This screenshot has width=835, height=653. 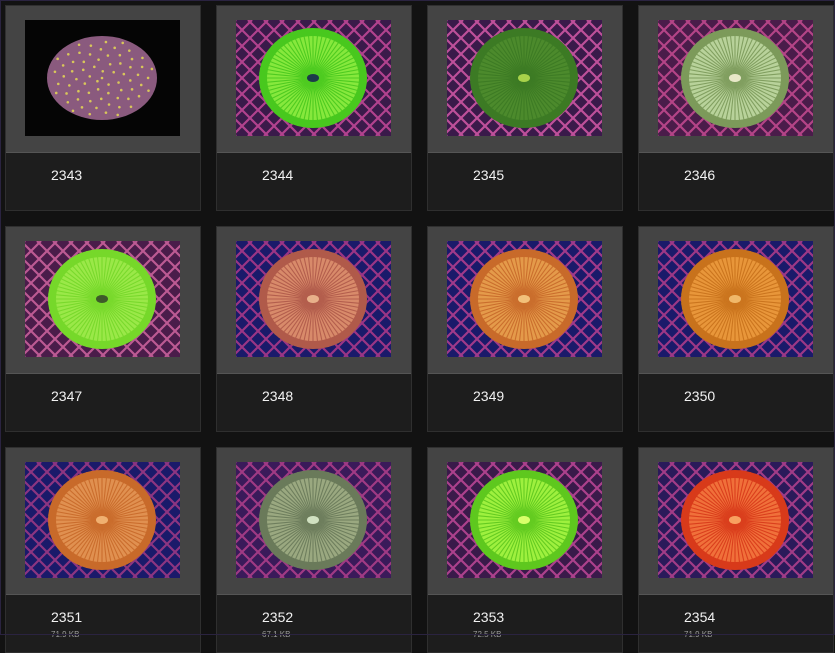 What do you see at coordinates (489, 175) in the screenshot?
I see `item-number: 2345` at bounding box center [489, 175].